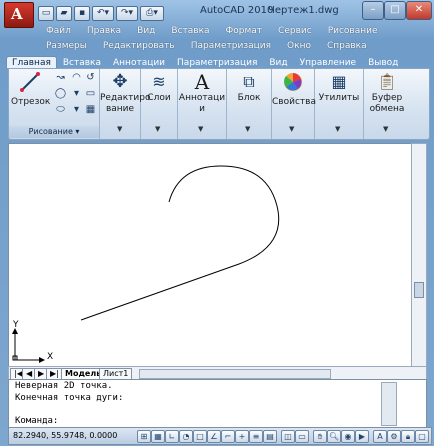  Describe the element at coordinates (144, 436) in the screenshot. I see `snap-icon: ⊞` at that location.